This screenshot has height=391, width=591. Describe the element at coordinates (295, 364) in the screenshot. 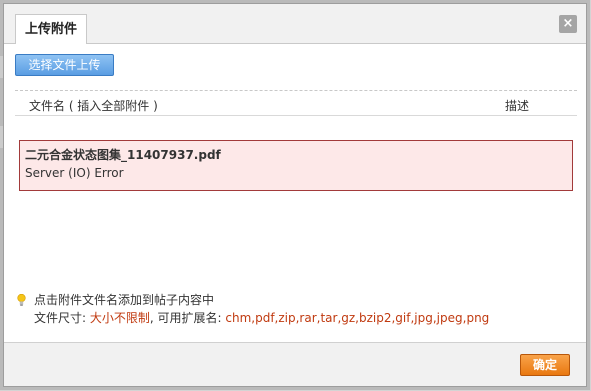

I see `dialog-footer: 确定` at that location.